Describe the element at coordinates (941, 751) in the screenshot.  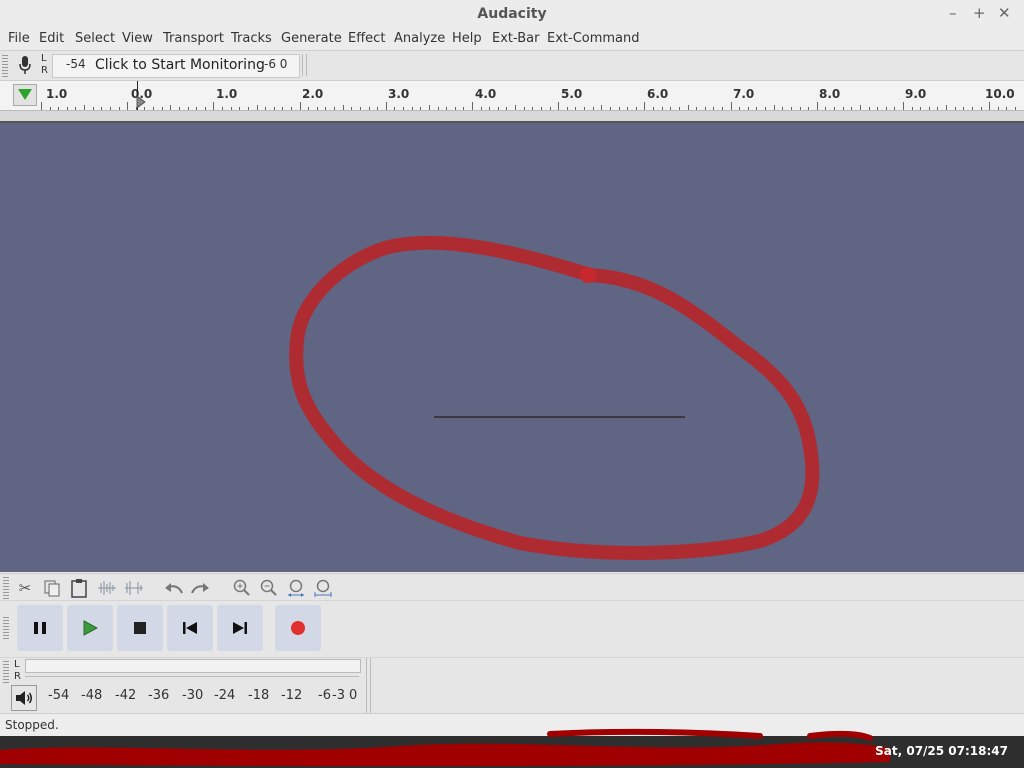
I see `taskbar-clock: Sat, 07/25 07:18:47` at that location.